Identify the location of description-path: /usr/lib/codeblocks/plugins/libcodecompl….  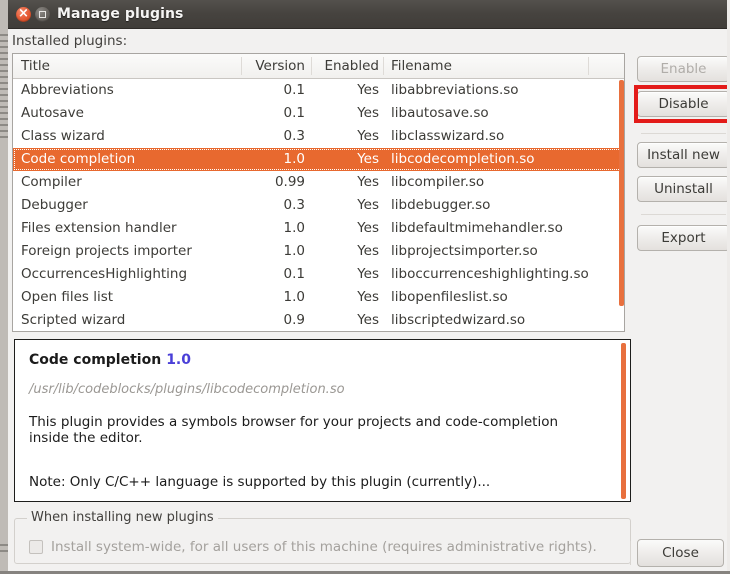
(187, 389).